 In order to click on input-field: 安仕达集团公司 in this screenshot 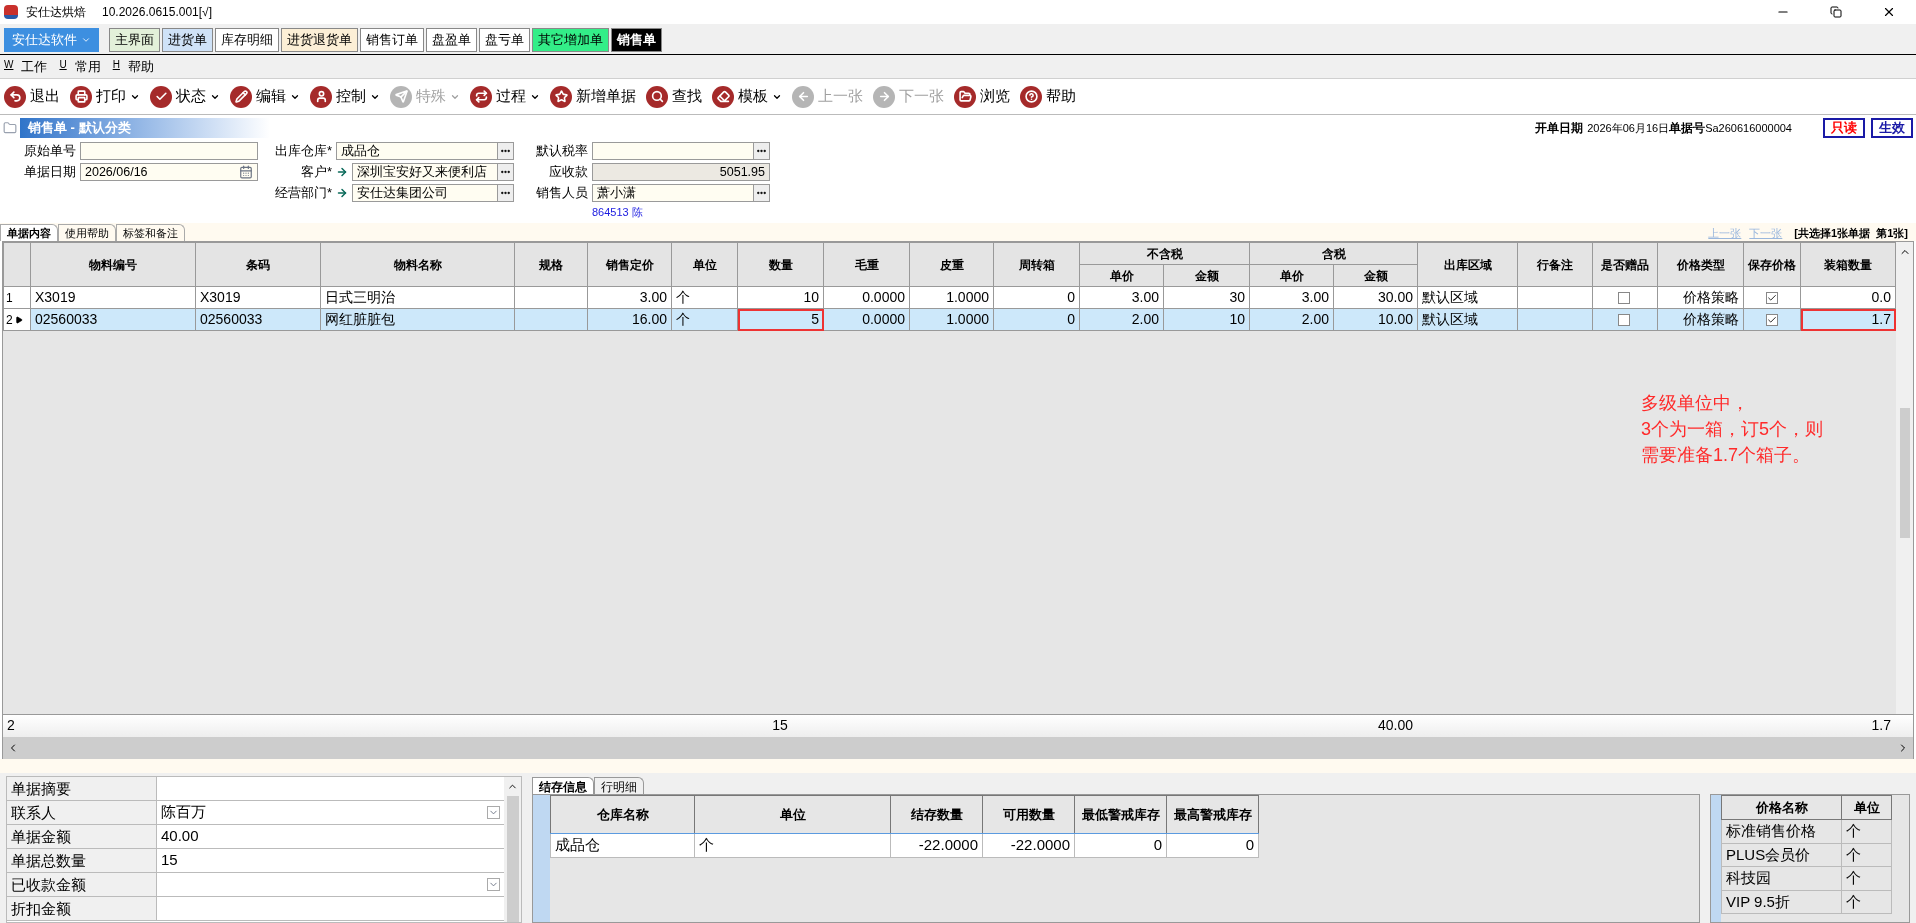, I will do `click(433, 193)`.